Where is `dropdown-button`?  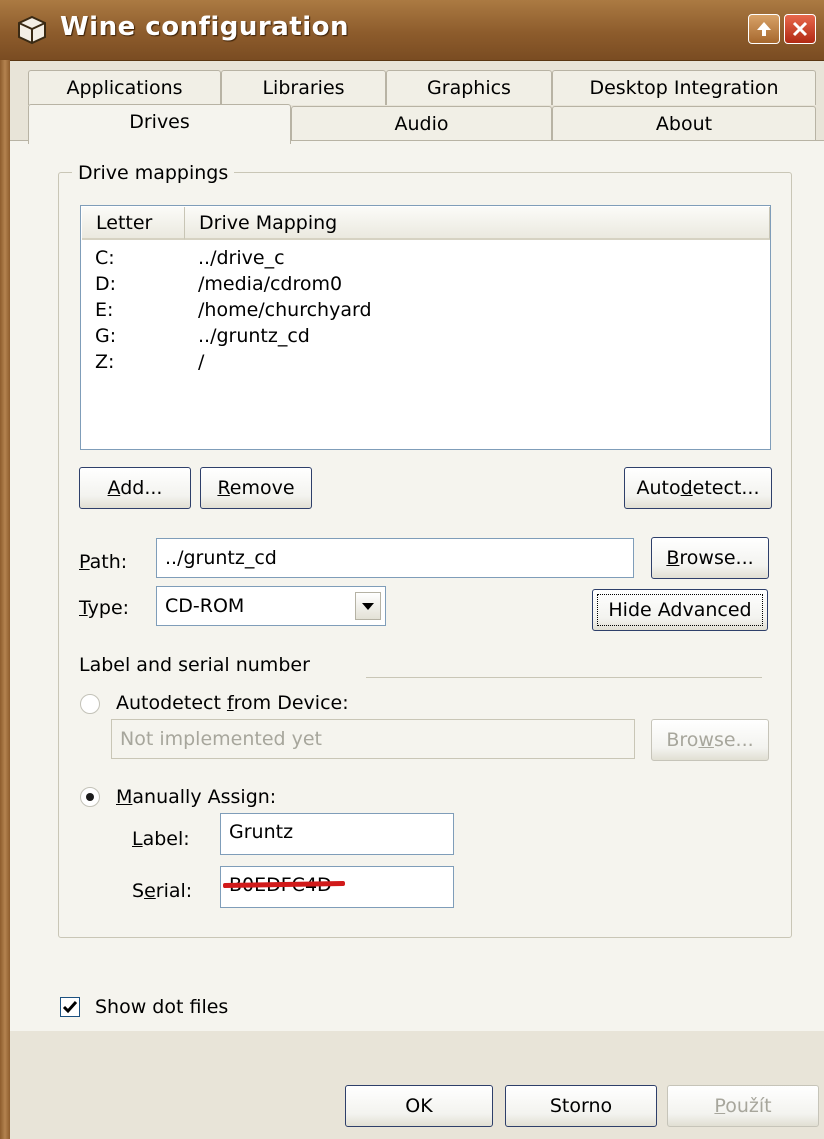
dropdown-button is located at coordinates (368, 606).